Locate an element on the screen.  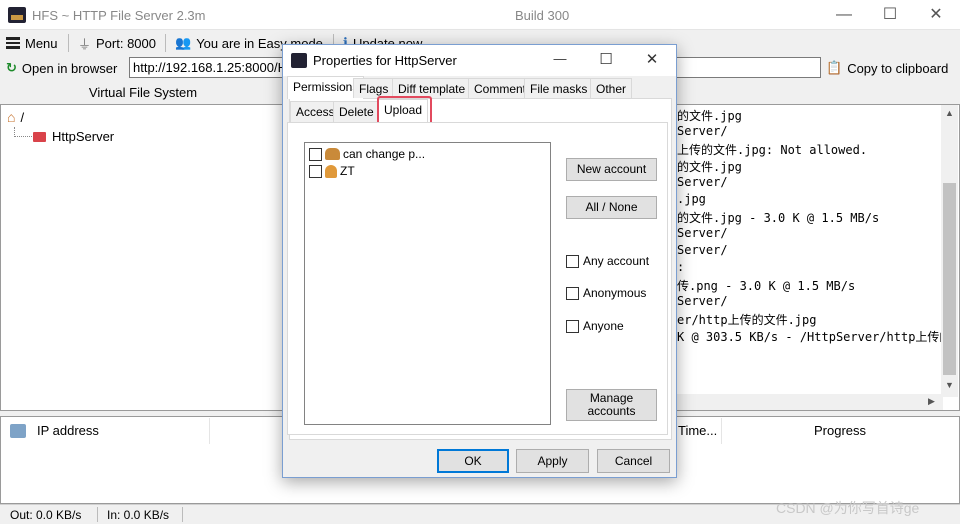
port-button: ⏚ Port: 8000 is located at coordinates (117, 43).